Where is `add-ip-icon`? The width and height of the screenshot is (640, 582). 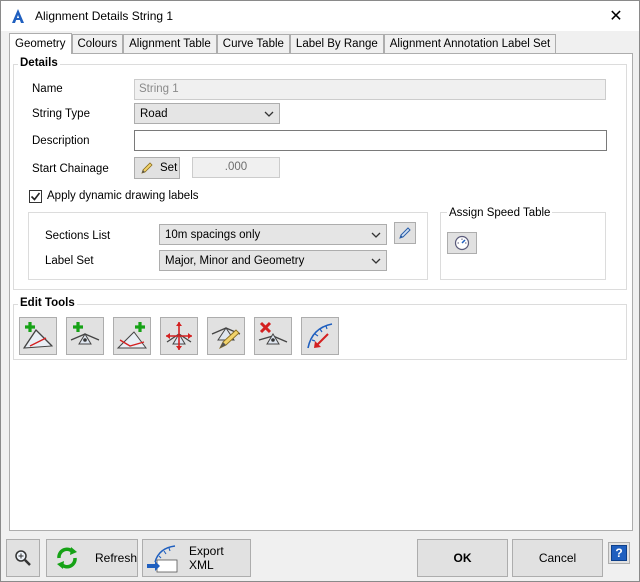 add-ip-icon is located at coordinates (38, 336).